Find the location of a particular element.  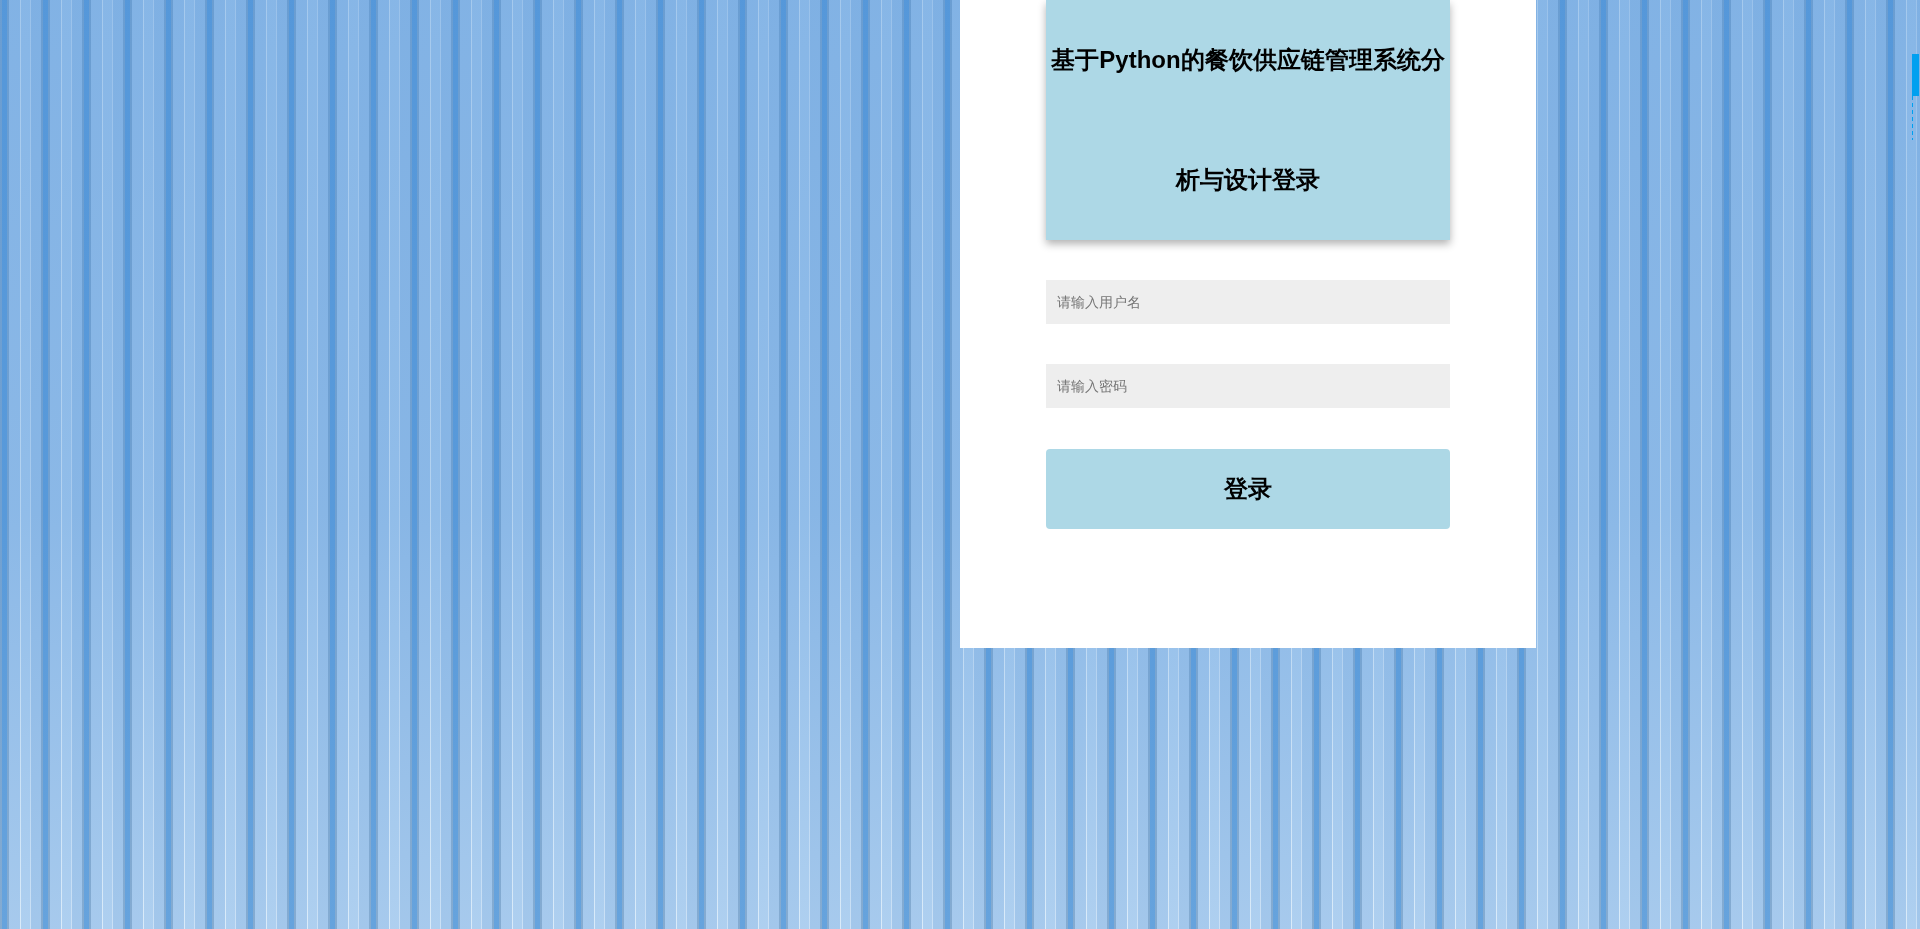

login-title: 基于Python的餐饮供应链管理系统分析与设计登录 is located at coordinates (1248, 120).